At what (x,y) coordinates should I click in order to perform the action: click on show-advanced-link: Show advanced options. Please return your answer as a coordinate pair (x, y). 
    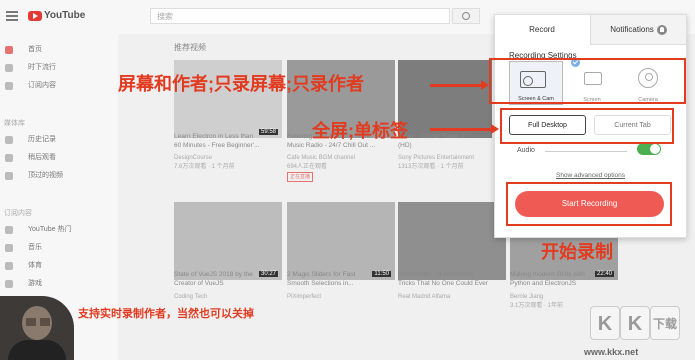
    Looking at the image, I should click on (590, 175).